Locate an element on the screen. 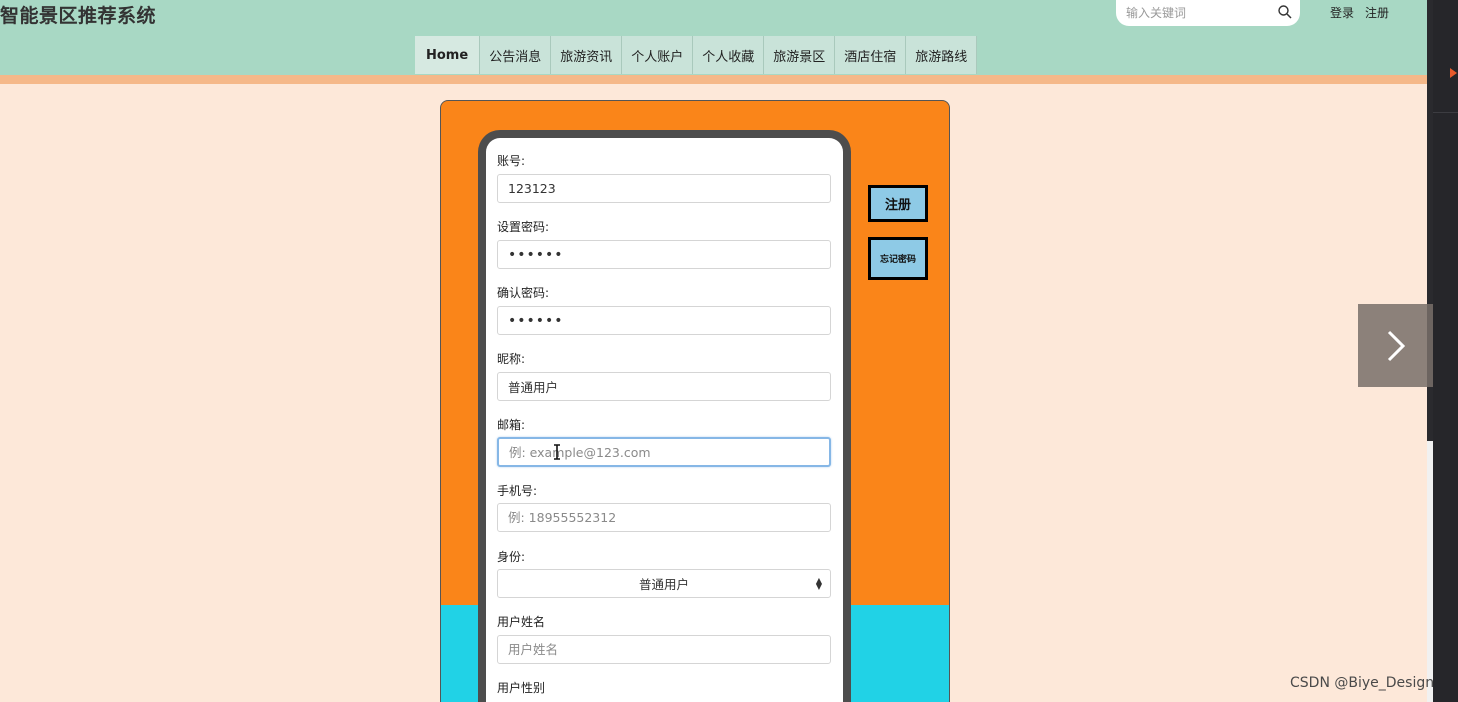  phone-label: 手机号: is located at coordinates (517, 491).